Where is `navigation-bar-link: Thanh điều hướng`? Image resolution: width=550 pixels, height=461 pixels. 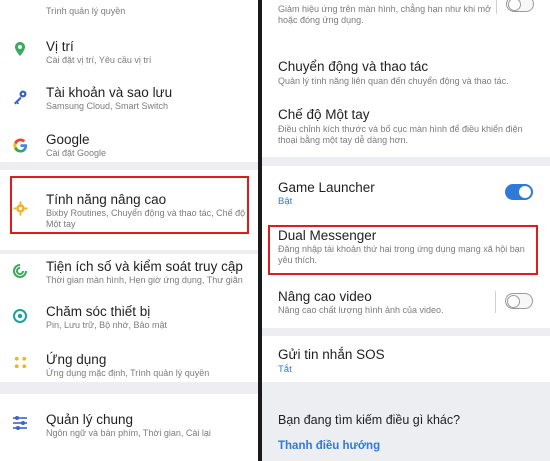
navigation-bar-link: Thanh điều hướng is located at coordinates (329, 446).